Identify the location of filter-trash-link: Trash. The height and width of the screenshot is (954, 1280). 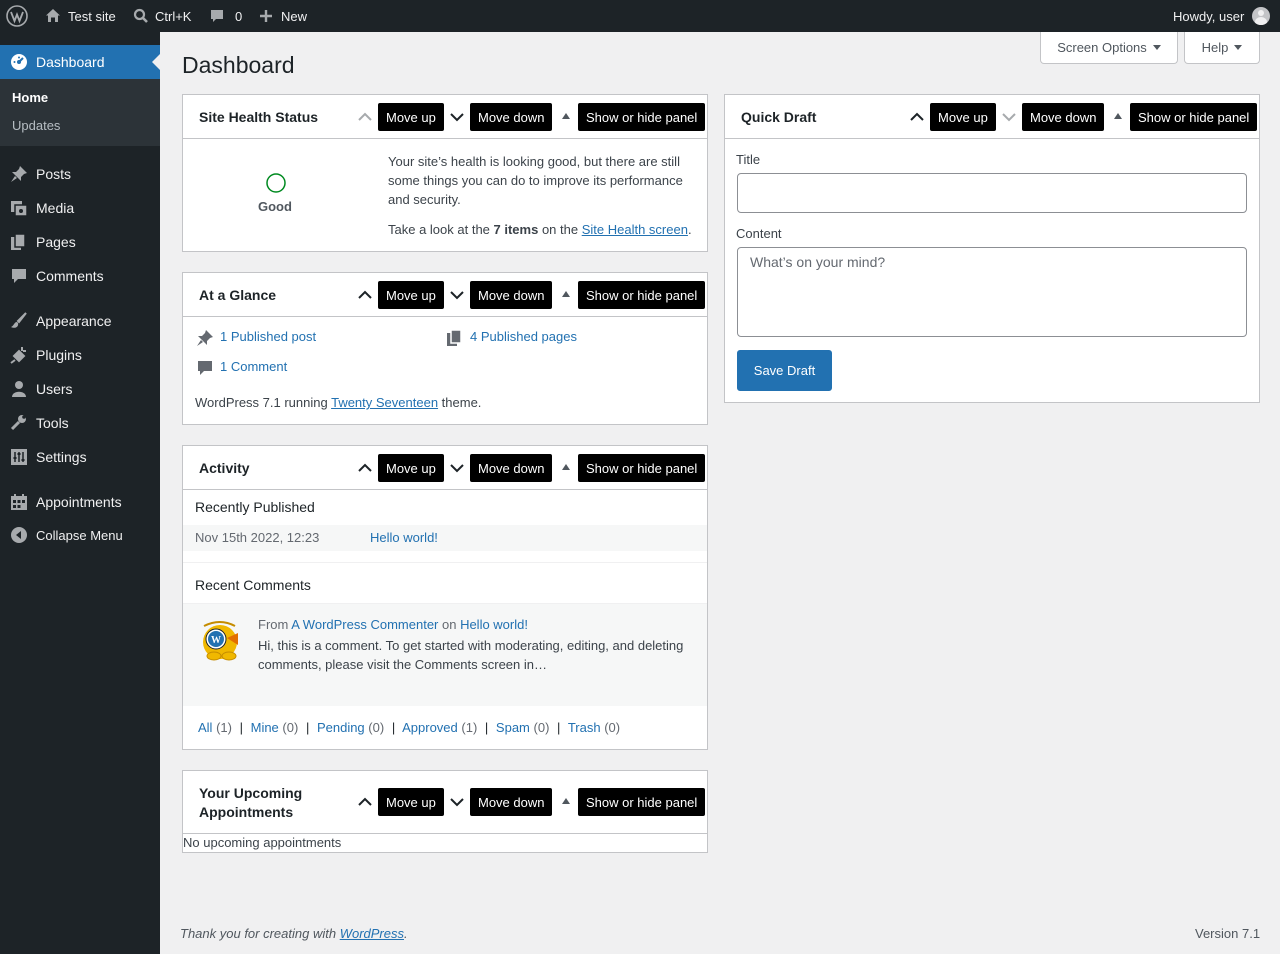
(584, 727).